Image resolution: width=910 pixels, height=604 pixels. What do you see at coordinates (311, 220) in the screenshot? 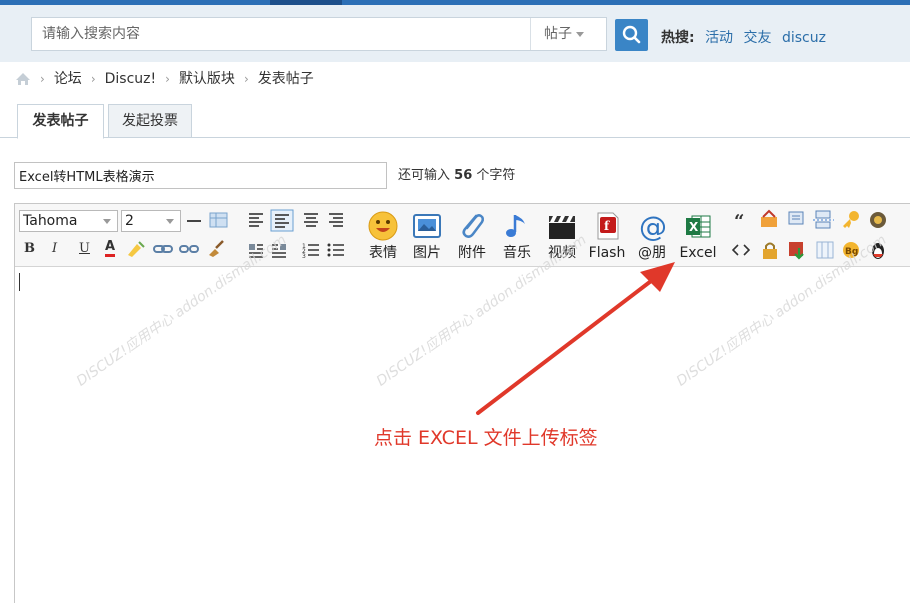
I see `align-center-icon` at bounding box center [311, 220].